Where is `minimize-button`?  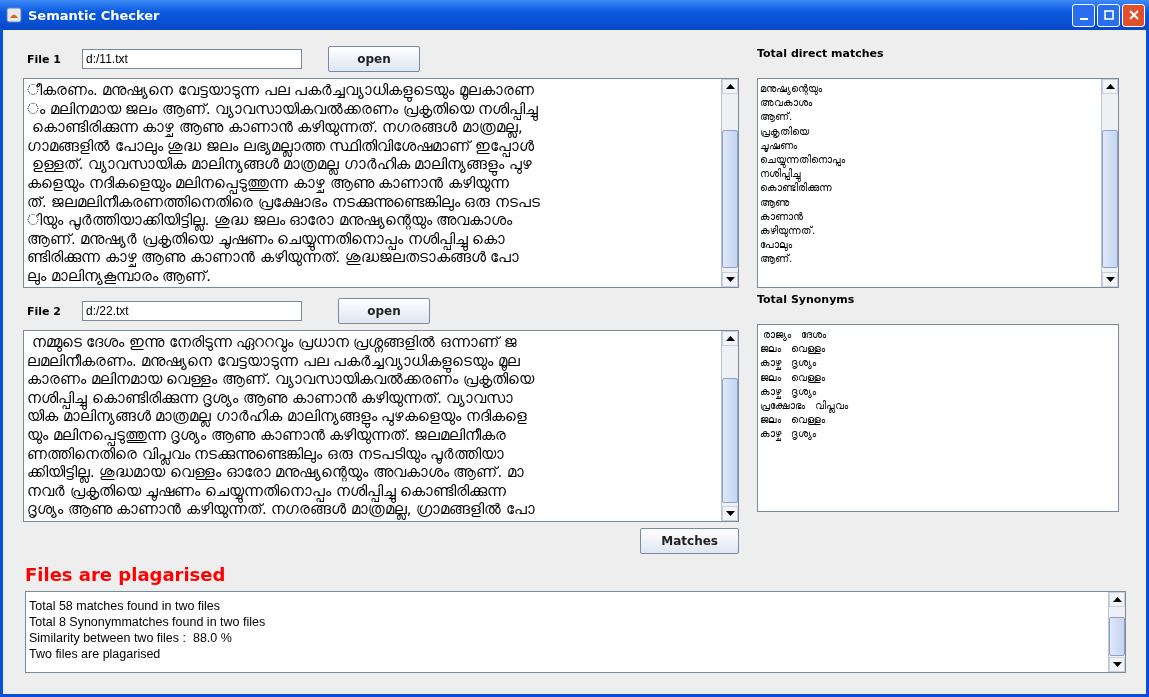 minimize-button is located at coordinates (1083, 15).